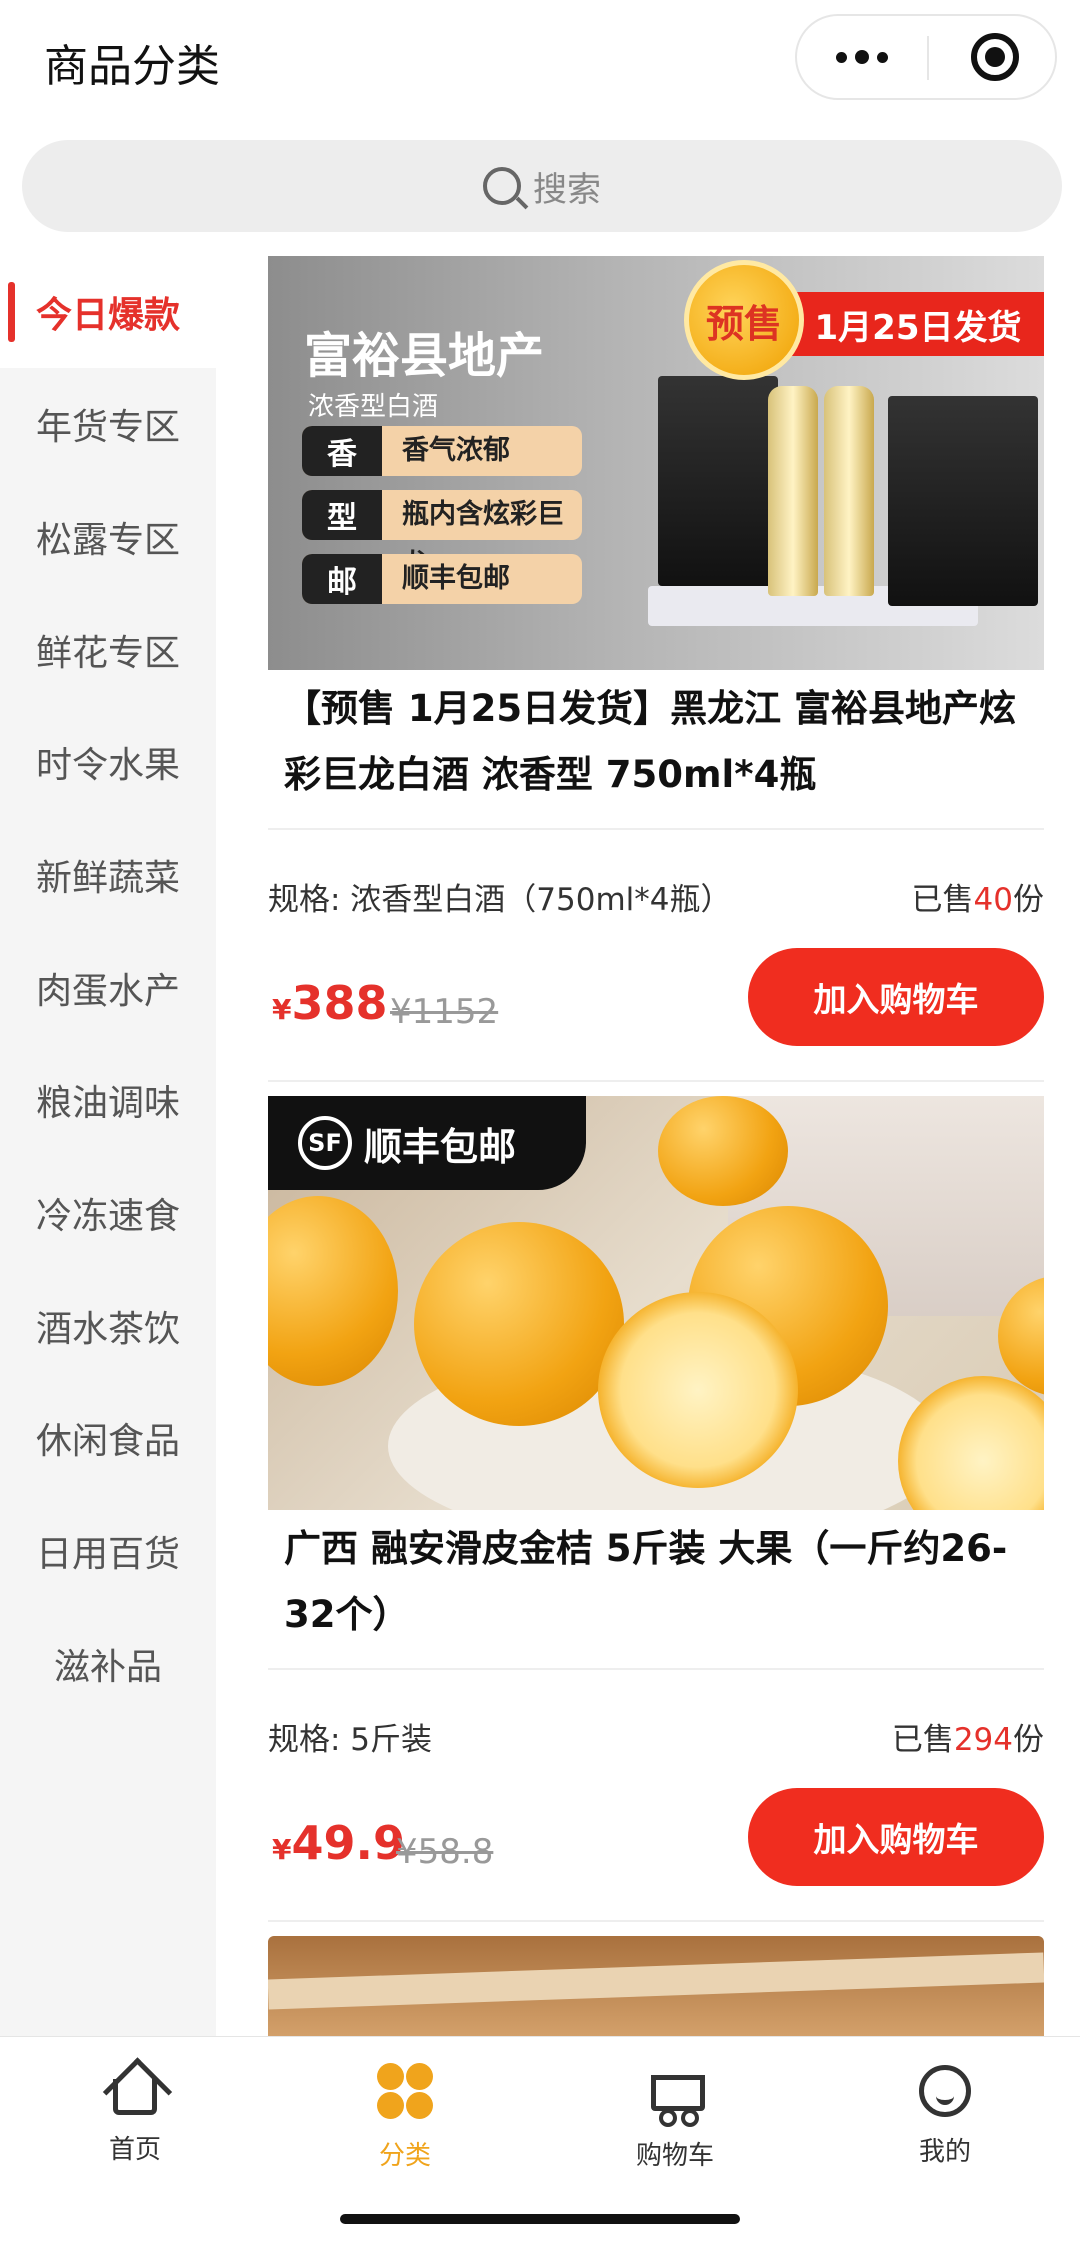 Image resolution: width=1080 pixels, height=2241 pixels. Describe the element at coordinates (405, 2091) in the screenshot. I see `category-icon` at that location.